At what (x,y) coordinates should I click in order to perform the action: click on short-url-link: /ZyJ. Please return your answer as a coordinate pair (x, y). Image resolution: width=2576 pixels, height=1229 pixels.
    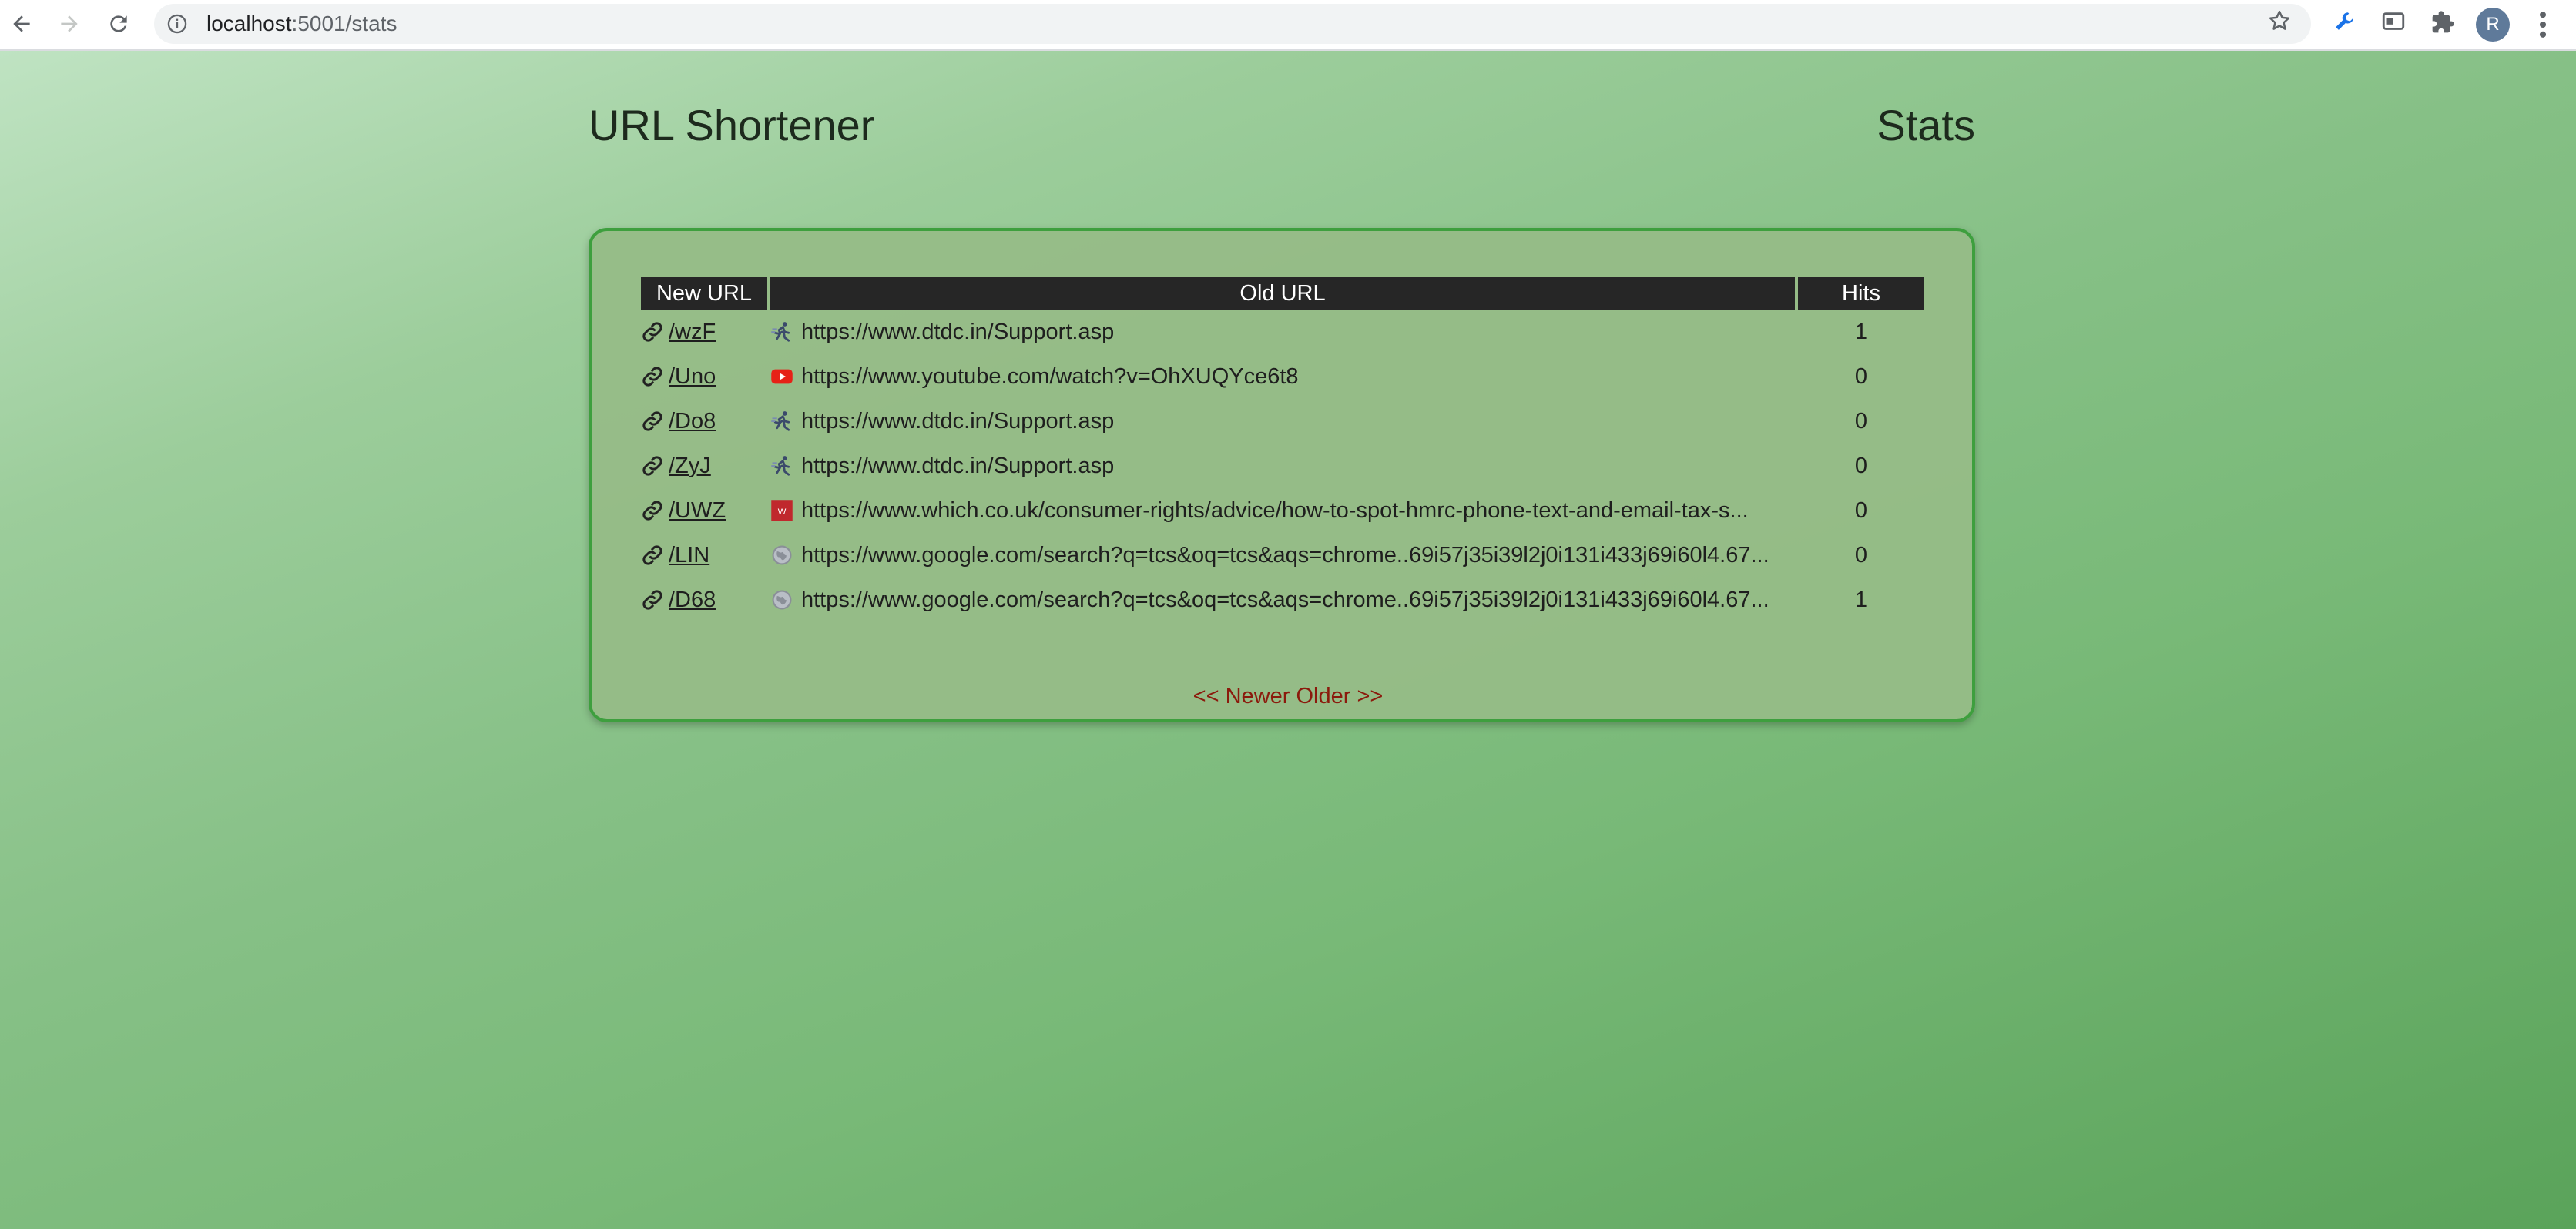
    Looking at the image, I should click on (690, 466).